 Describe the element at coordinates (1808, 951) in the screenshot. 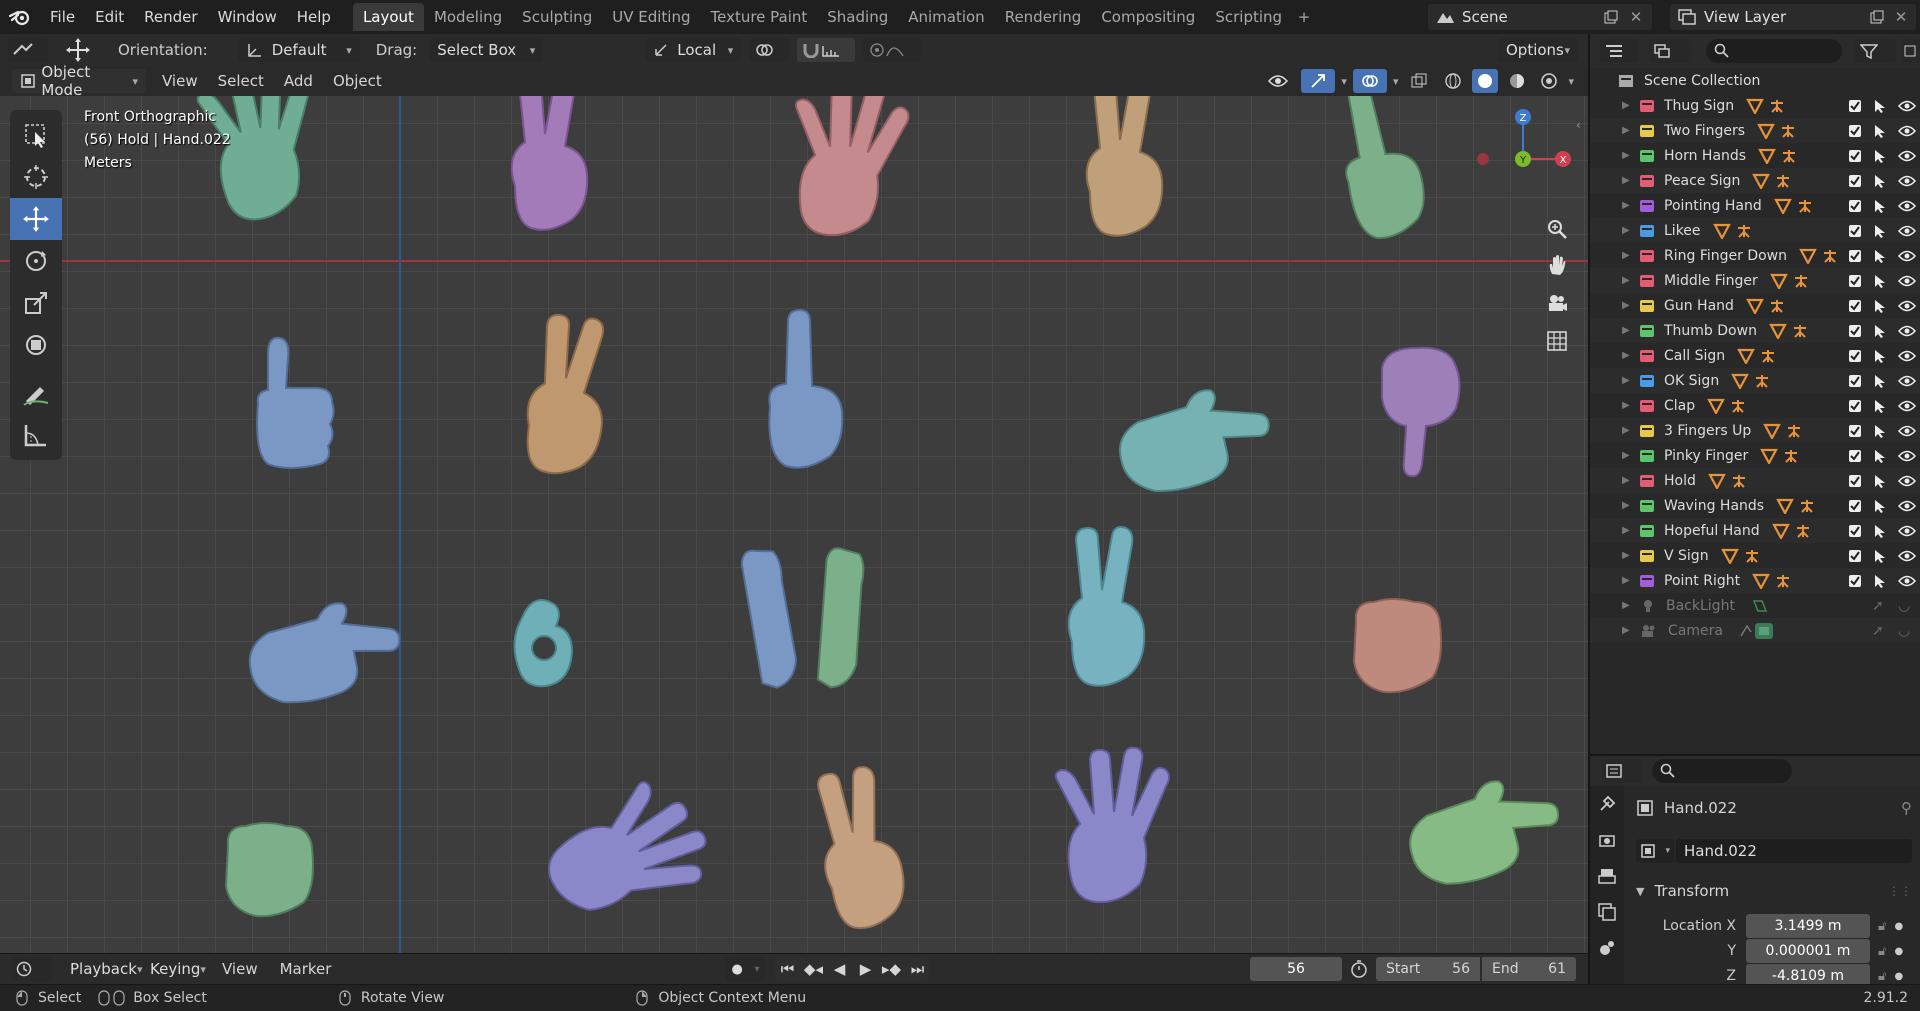

I see `location-y-field: 0.000001 m` at that location.